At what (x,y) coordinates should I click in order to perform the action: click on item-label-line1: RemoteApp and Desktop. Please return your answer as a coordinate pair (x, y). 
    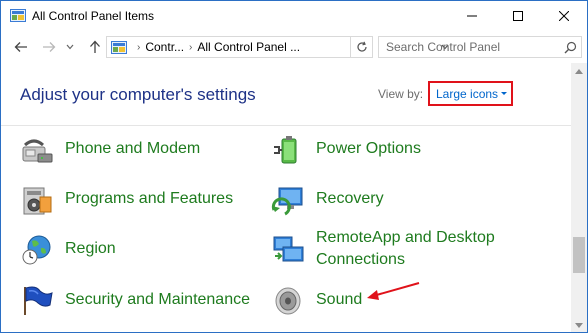
    Looking at the image, I should click on (405, 238).